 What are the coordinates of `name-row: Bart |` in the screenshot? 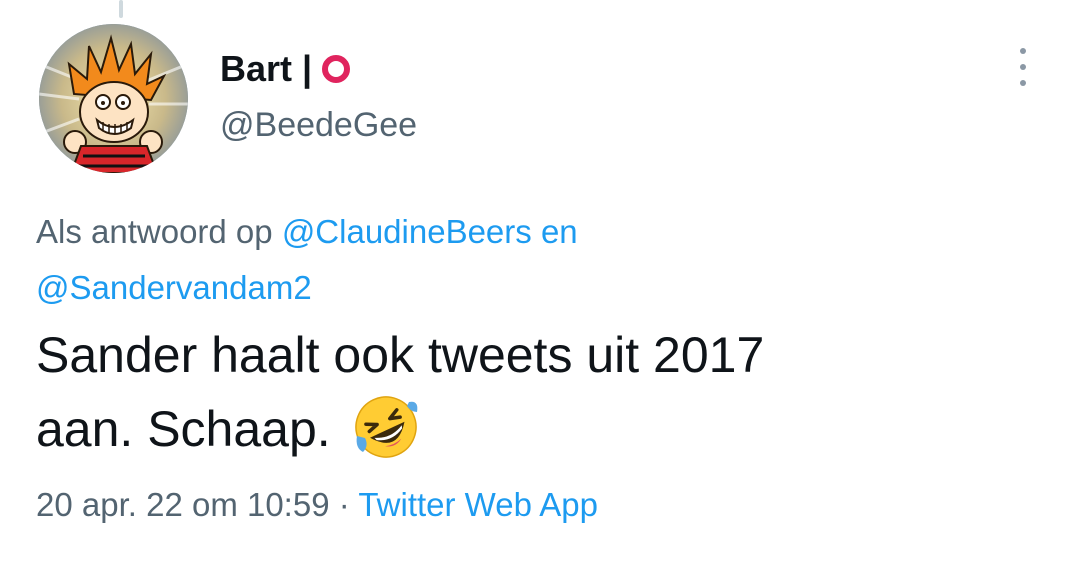 It's located at (318, 69).